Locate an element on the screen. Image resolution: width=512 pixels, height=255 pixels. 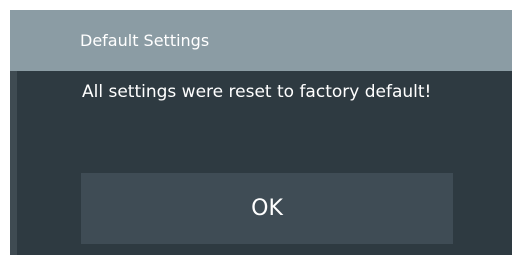
dialog-left-edge is located at coordinates (13, 163).